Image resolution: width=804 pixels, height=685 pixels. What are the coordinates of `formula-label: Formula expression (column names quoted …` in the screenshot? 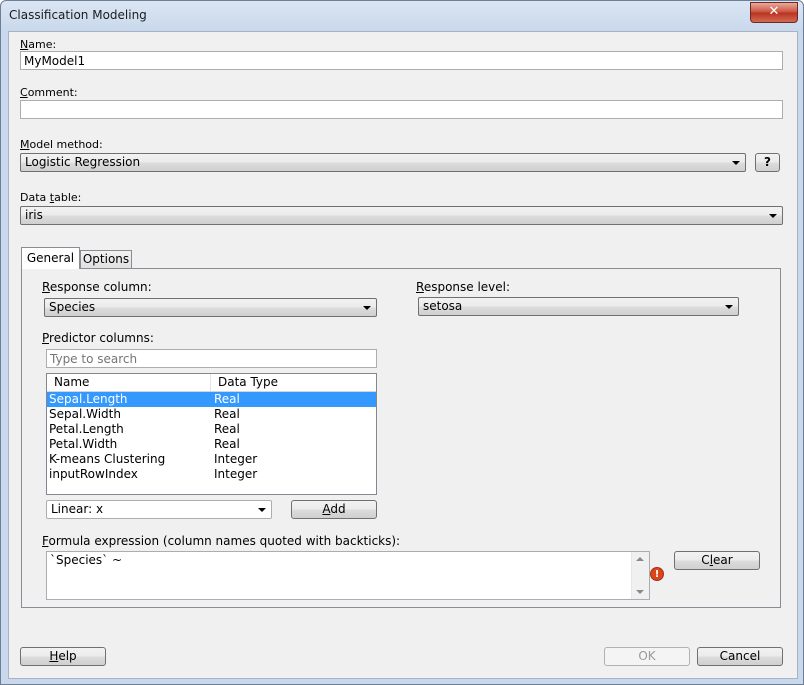 It's located at (221, 541).